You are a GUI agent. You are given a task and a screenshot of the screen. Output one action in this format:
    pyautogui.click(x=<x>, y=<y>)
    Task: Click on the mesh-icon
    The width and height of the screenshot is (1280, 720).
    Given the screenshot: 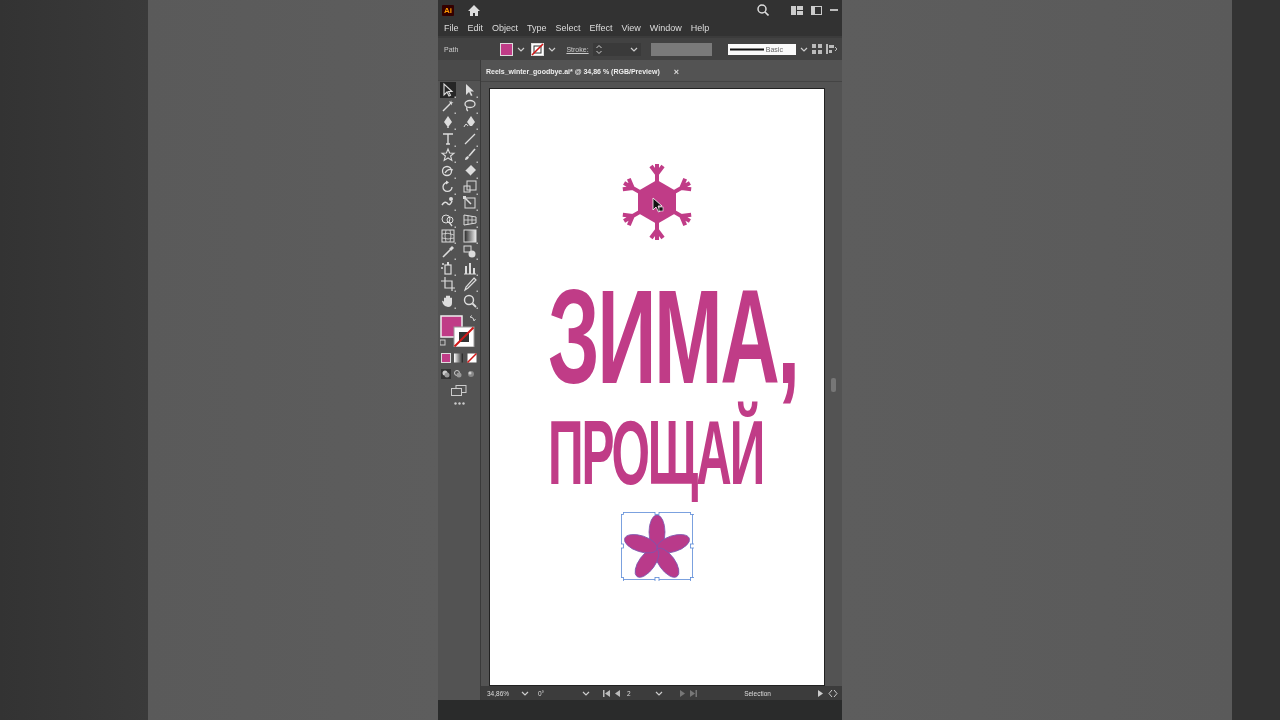 What is the action you would take?
    pyautogui.click(x=448, y=235)
    